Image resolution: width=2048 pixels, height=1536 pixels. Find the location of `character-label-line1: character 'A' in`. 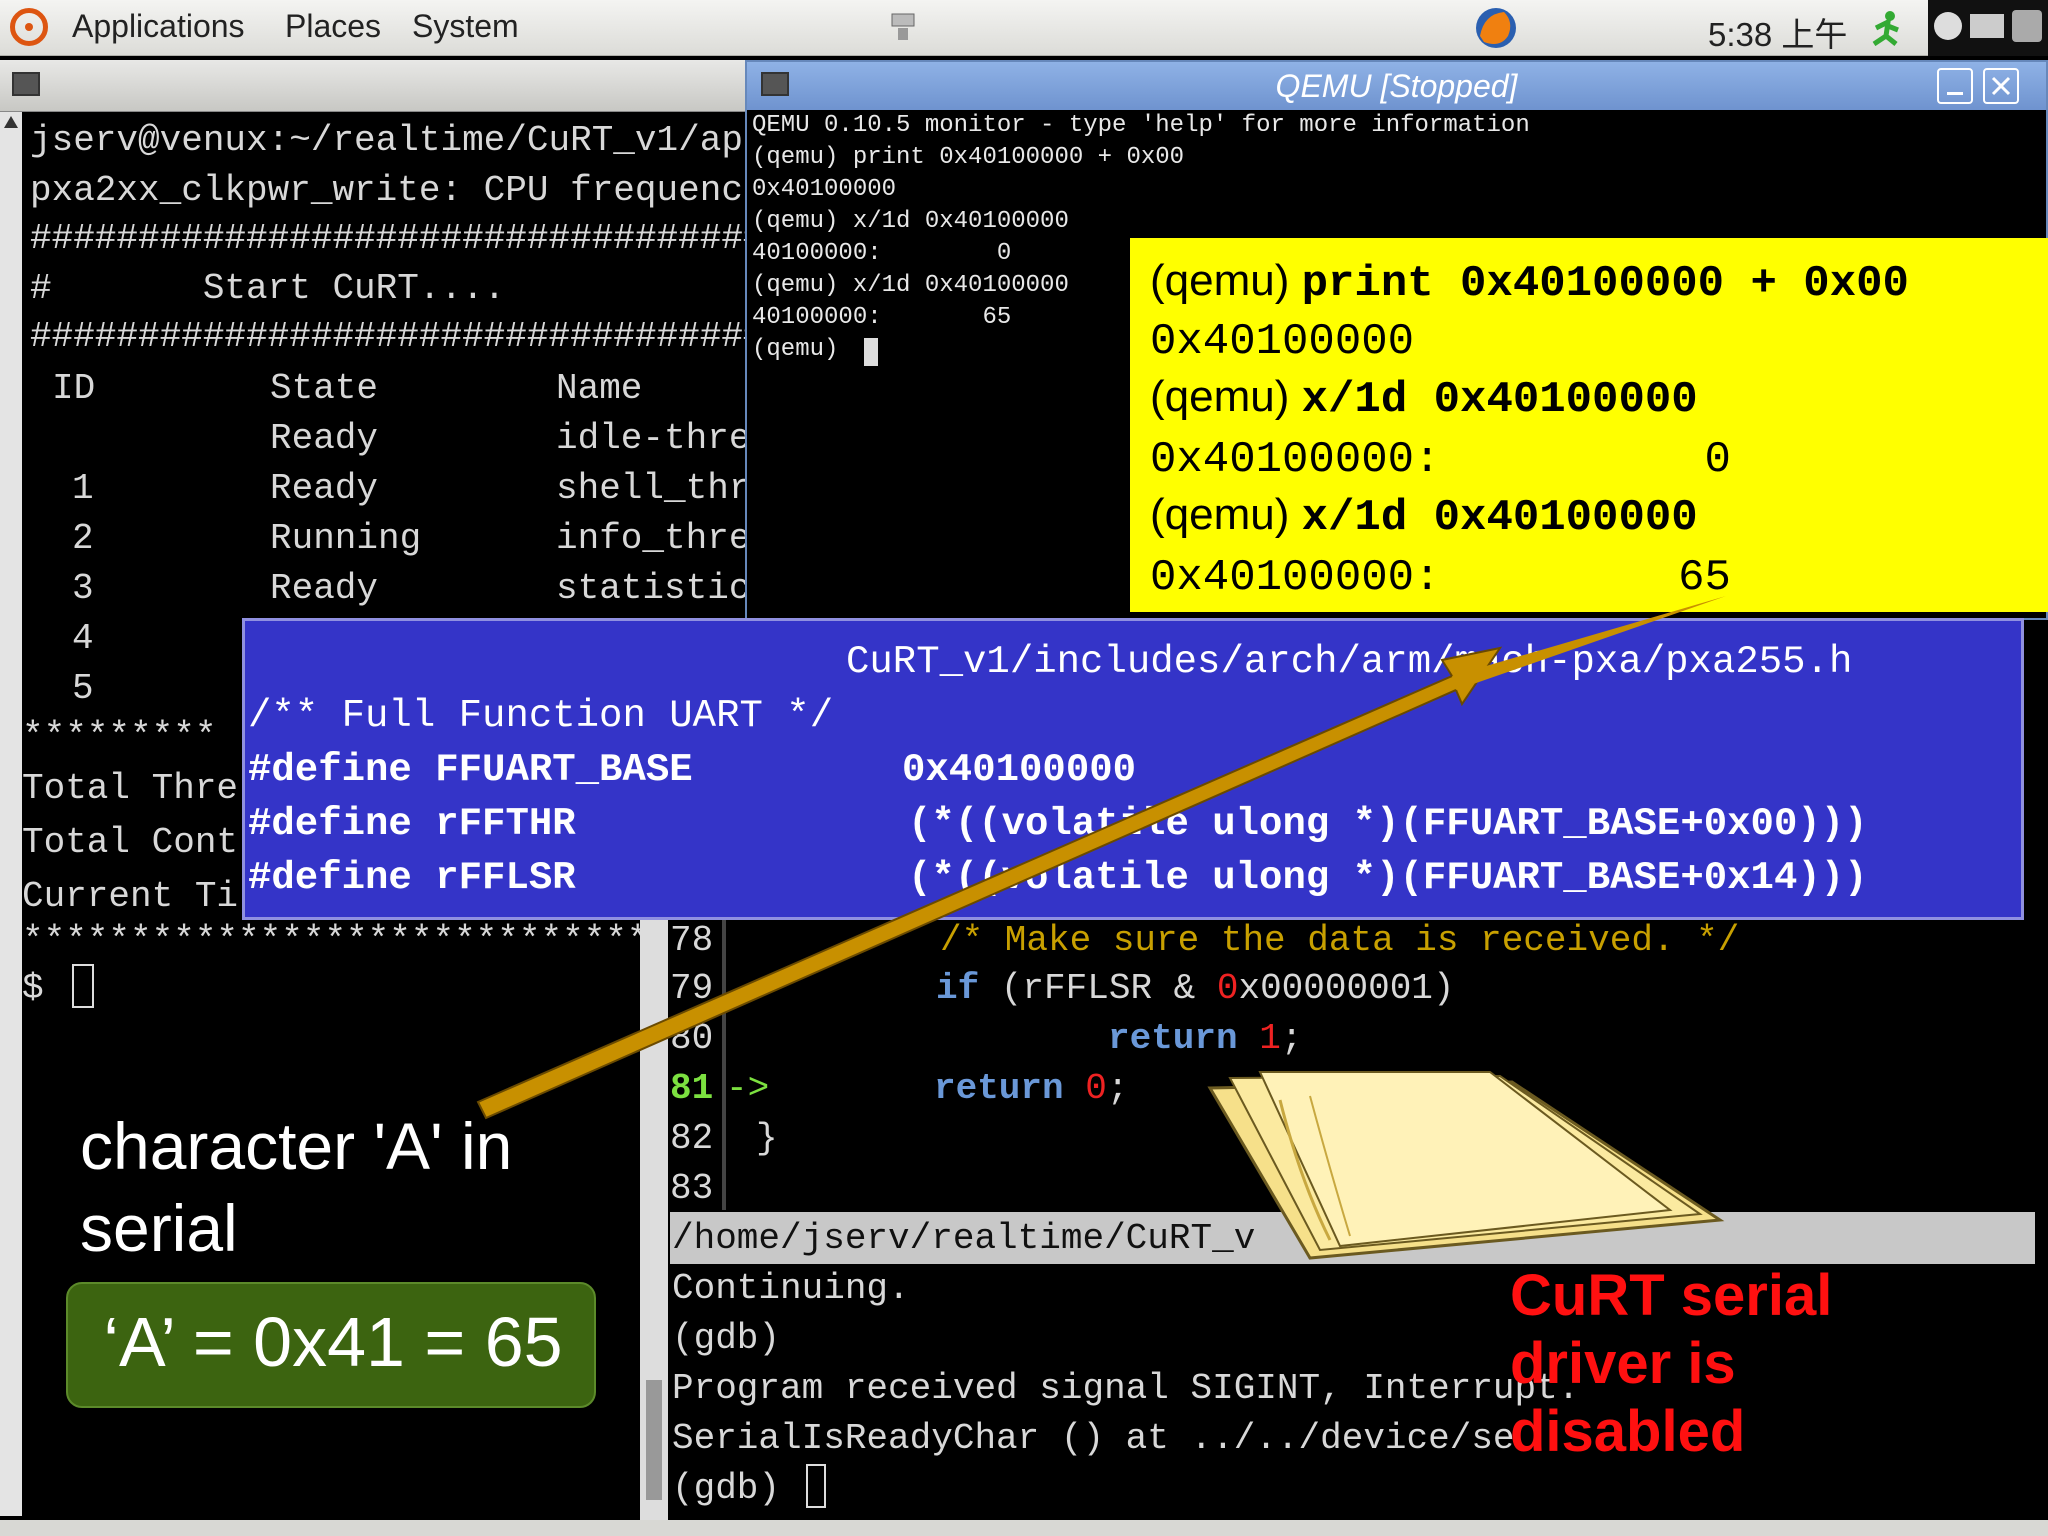

character-label-line1: character 'A' in is located at coordinates (296, 1146).